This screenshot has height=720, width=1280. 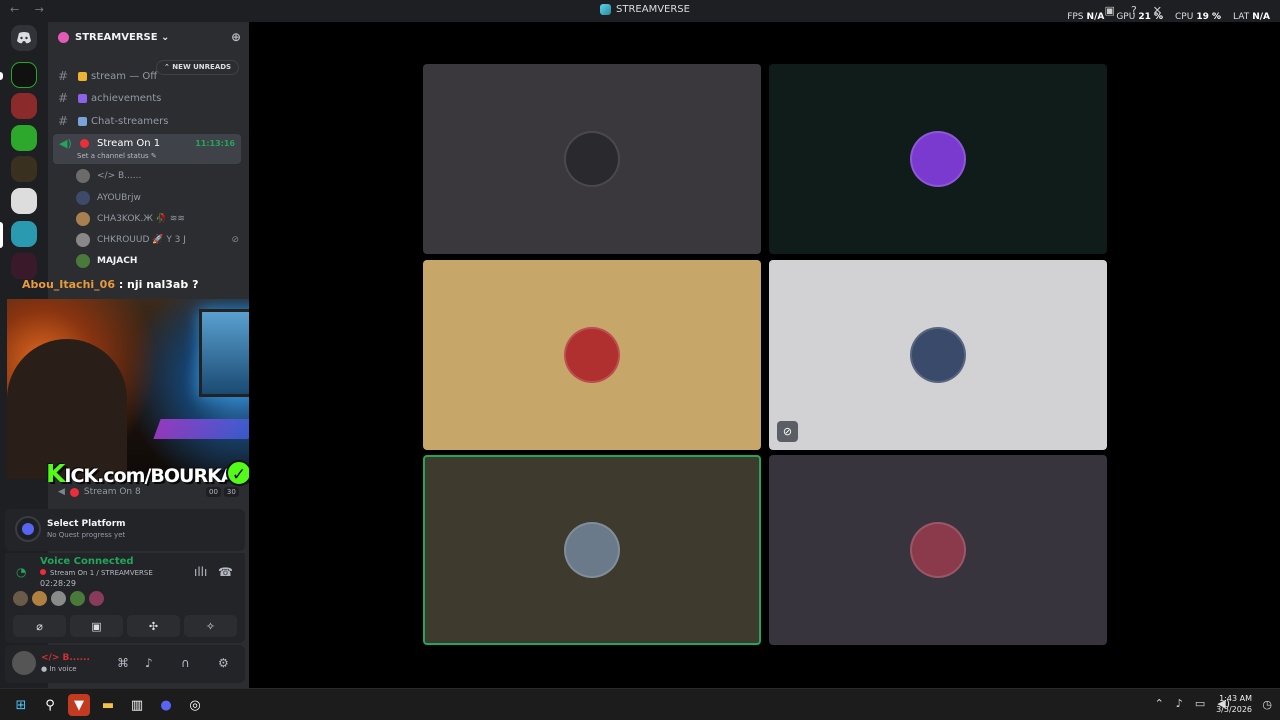 What do you see at coordinates (198, 67) in the screenshot?
I see `new-unreads-pill: ⌃ NEW UNREADS` at bounding box center [198, 67].